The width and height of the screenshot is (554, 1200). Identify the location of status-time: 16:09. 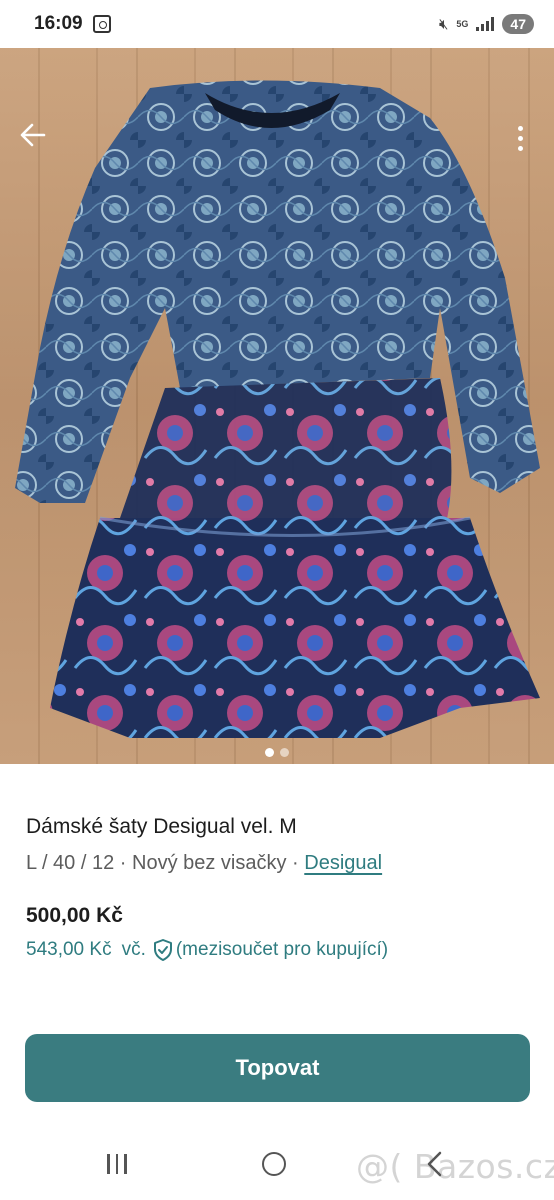
(58, 23).